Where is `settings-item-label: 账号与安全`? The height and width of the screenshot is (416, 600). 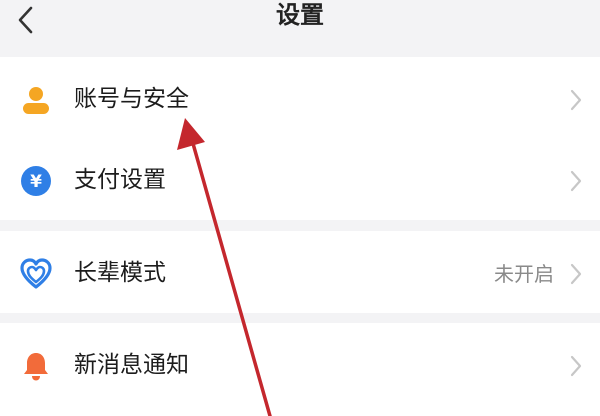
settings-item-label: 账号与安全 is located at coordinates (131, 99).